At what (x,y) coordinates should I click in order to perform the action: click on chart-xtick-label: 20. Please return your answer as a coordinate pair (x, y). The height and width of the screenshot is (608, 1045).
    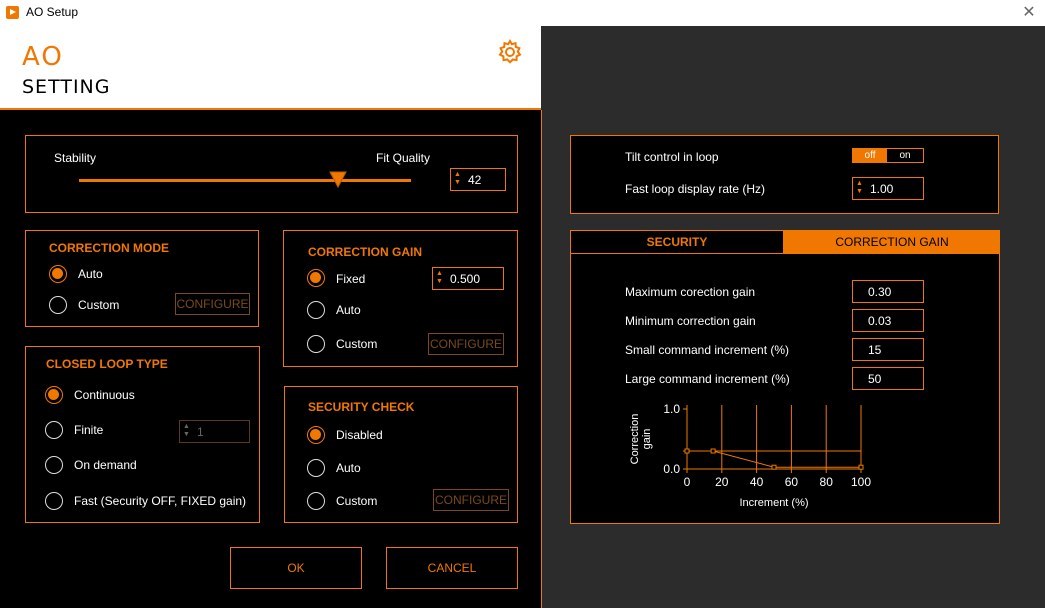
    Looking at the image, I should click on (722, 482).